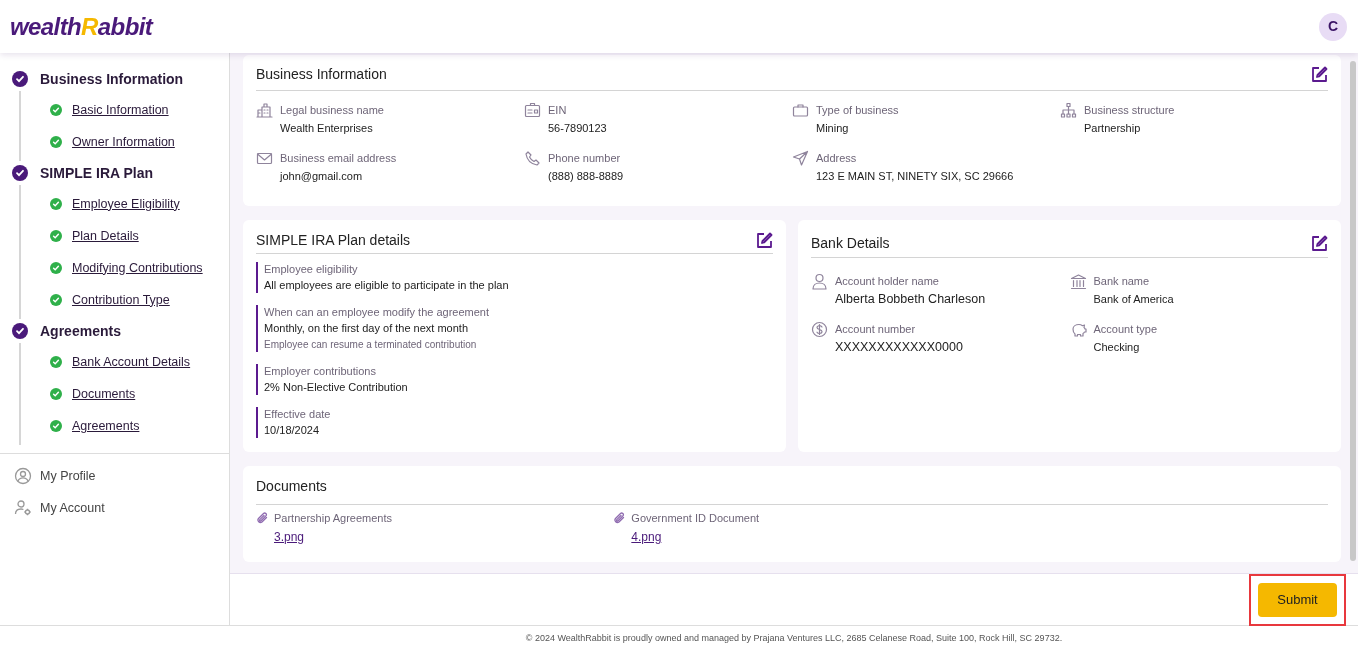  I want to click on field-label: Employer contributions, so click(320, 371).